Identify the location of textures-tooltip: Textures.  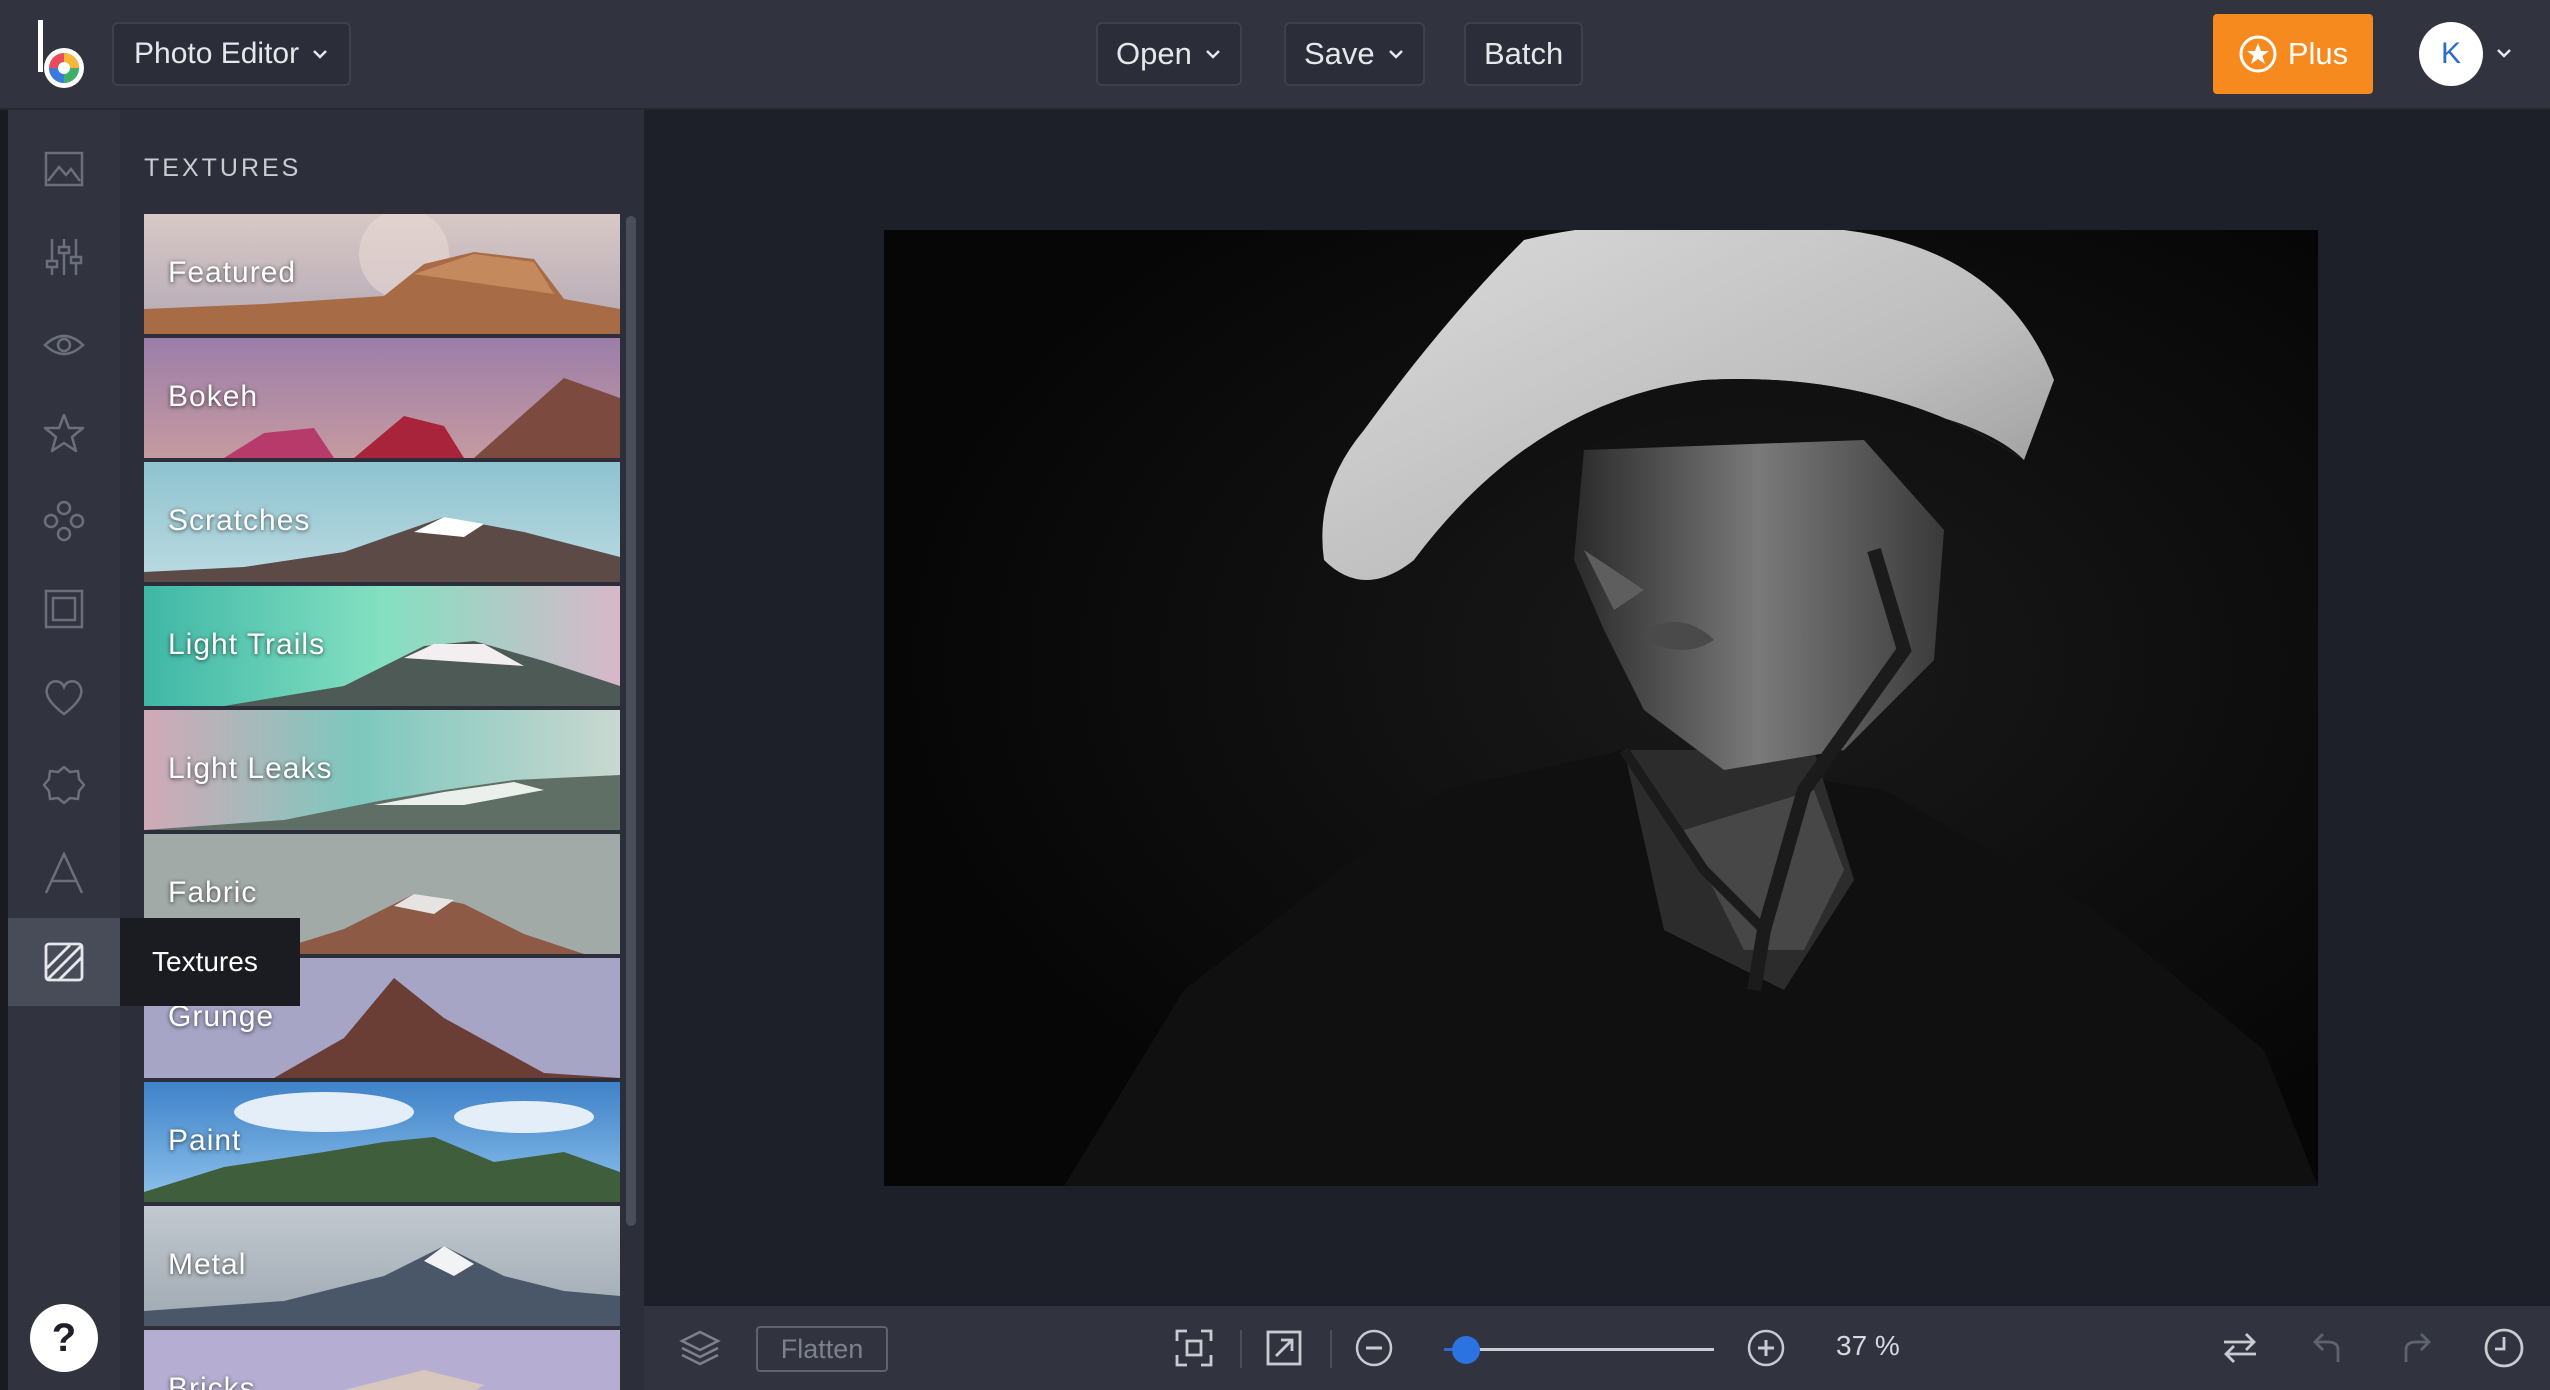
(210, 962).